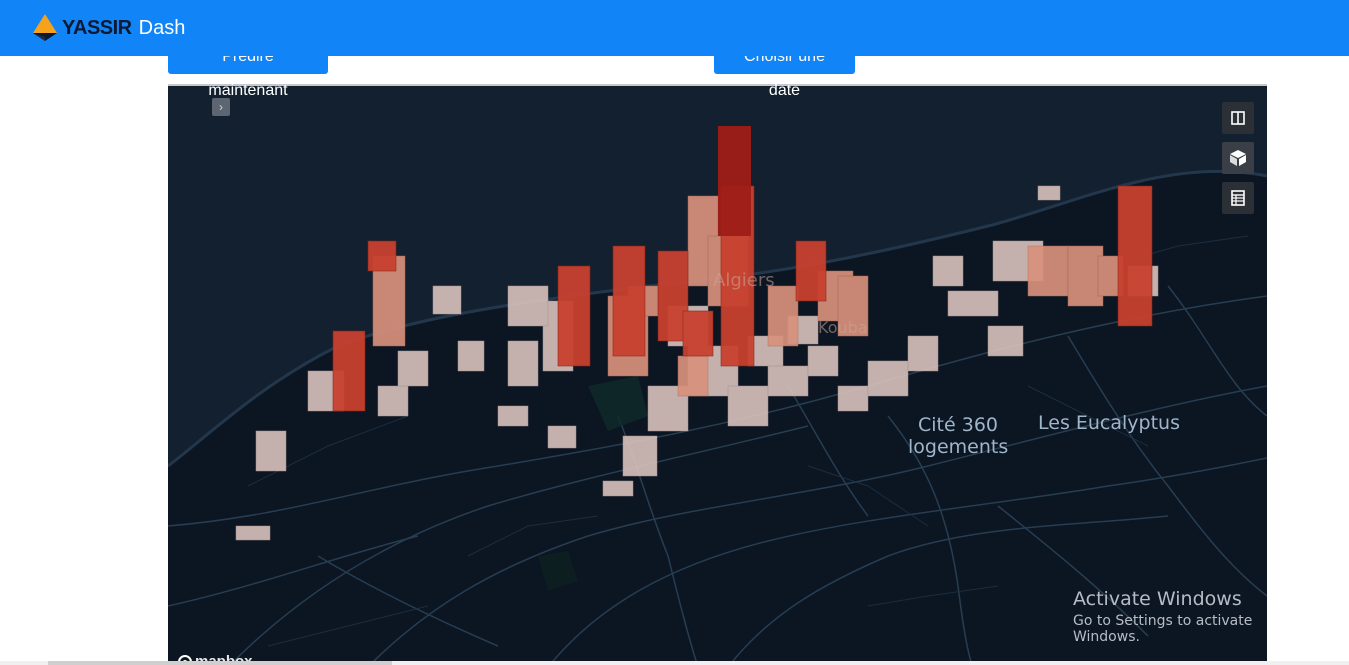 Image resolution: width=1349 pixels, height=665 pixels. I want to click on table-icon, so click(1238, 198).